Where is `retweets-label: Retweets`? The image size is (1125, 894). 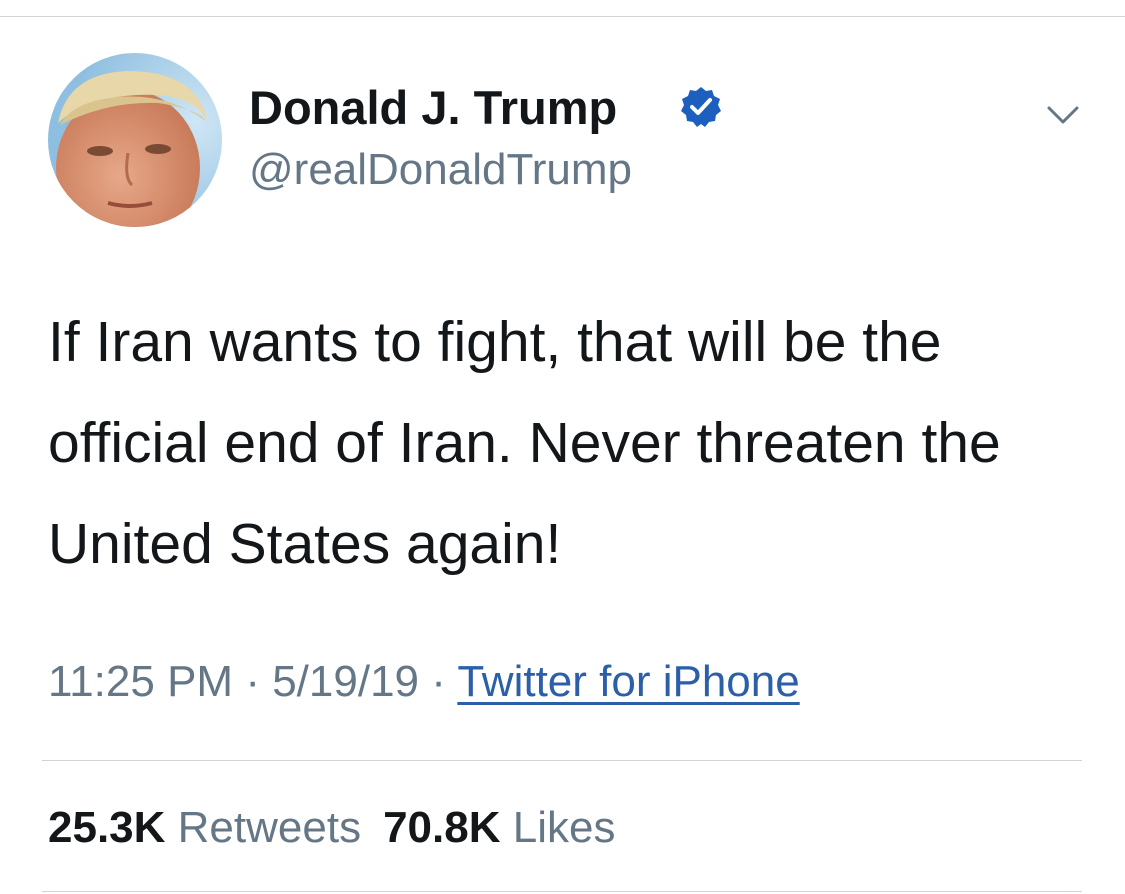 retweets-label: Retweets is located at coordinates (269, 827).